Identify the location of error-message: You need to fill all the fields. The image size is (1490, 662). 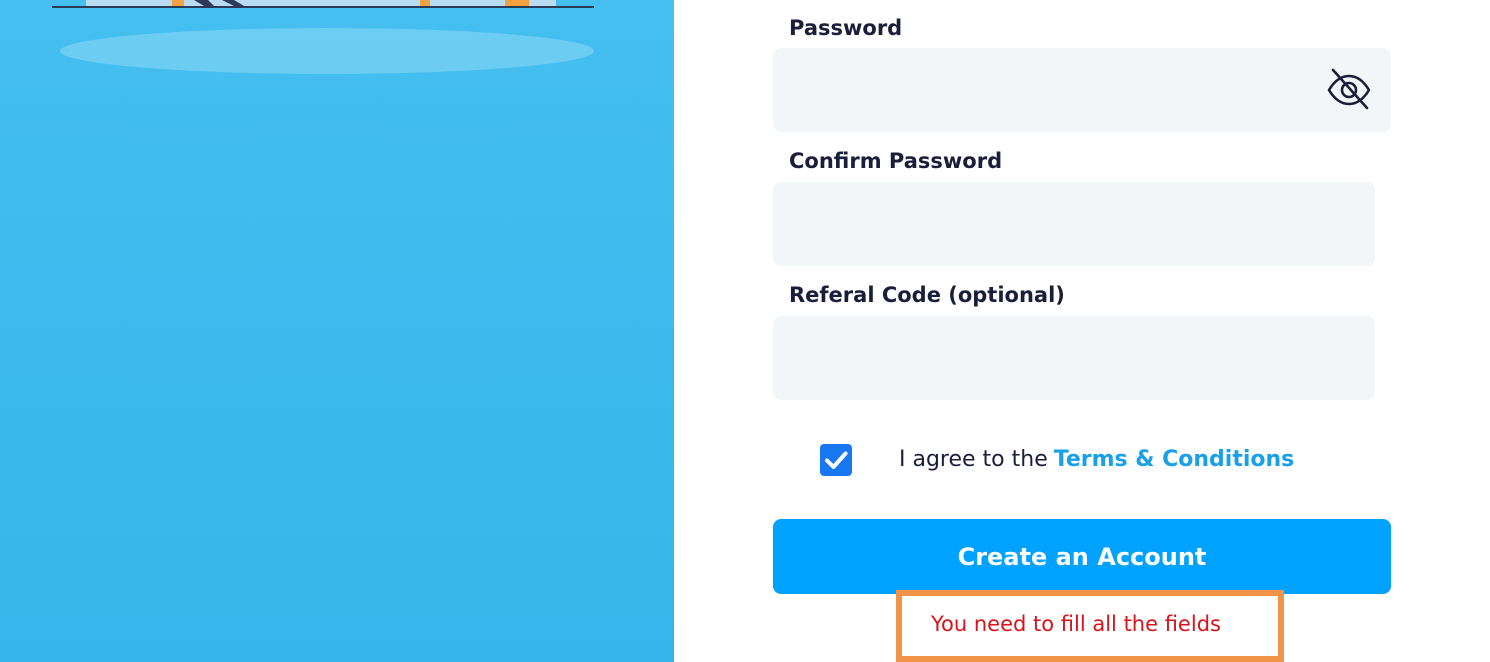
(1076, 624).